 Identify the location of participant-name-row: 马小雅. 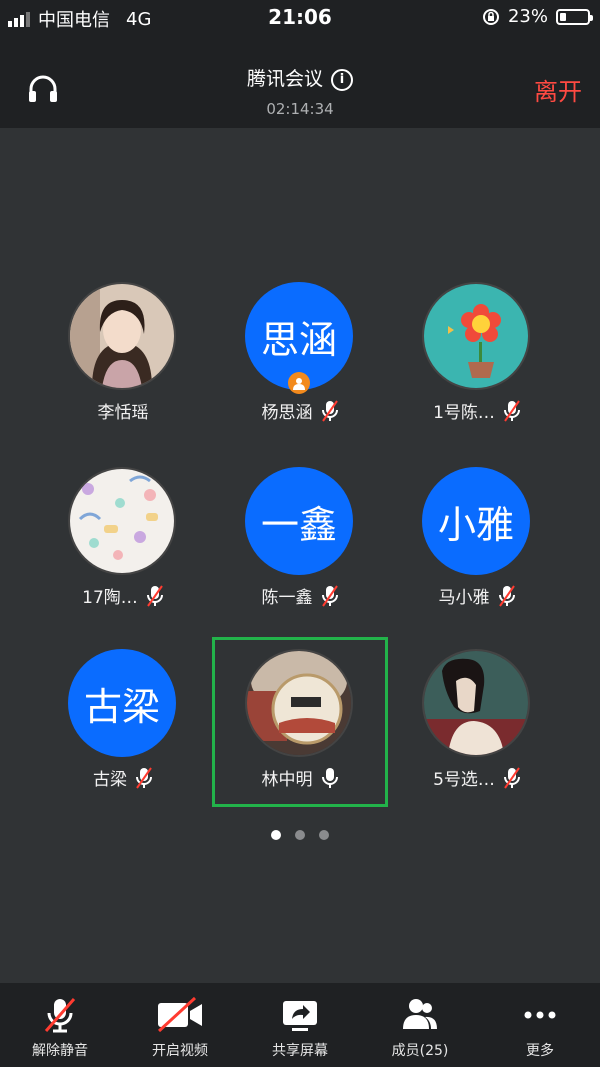
(477, 595).